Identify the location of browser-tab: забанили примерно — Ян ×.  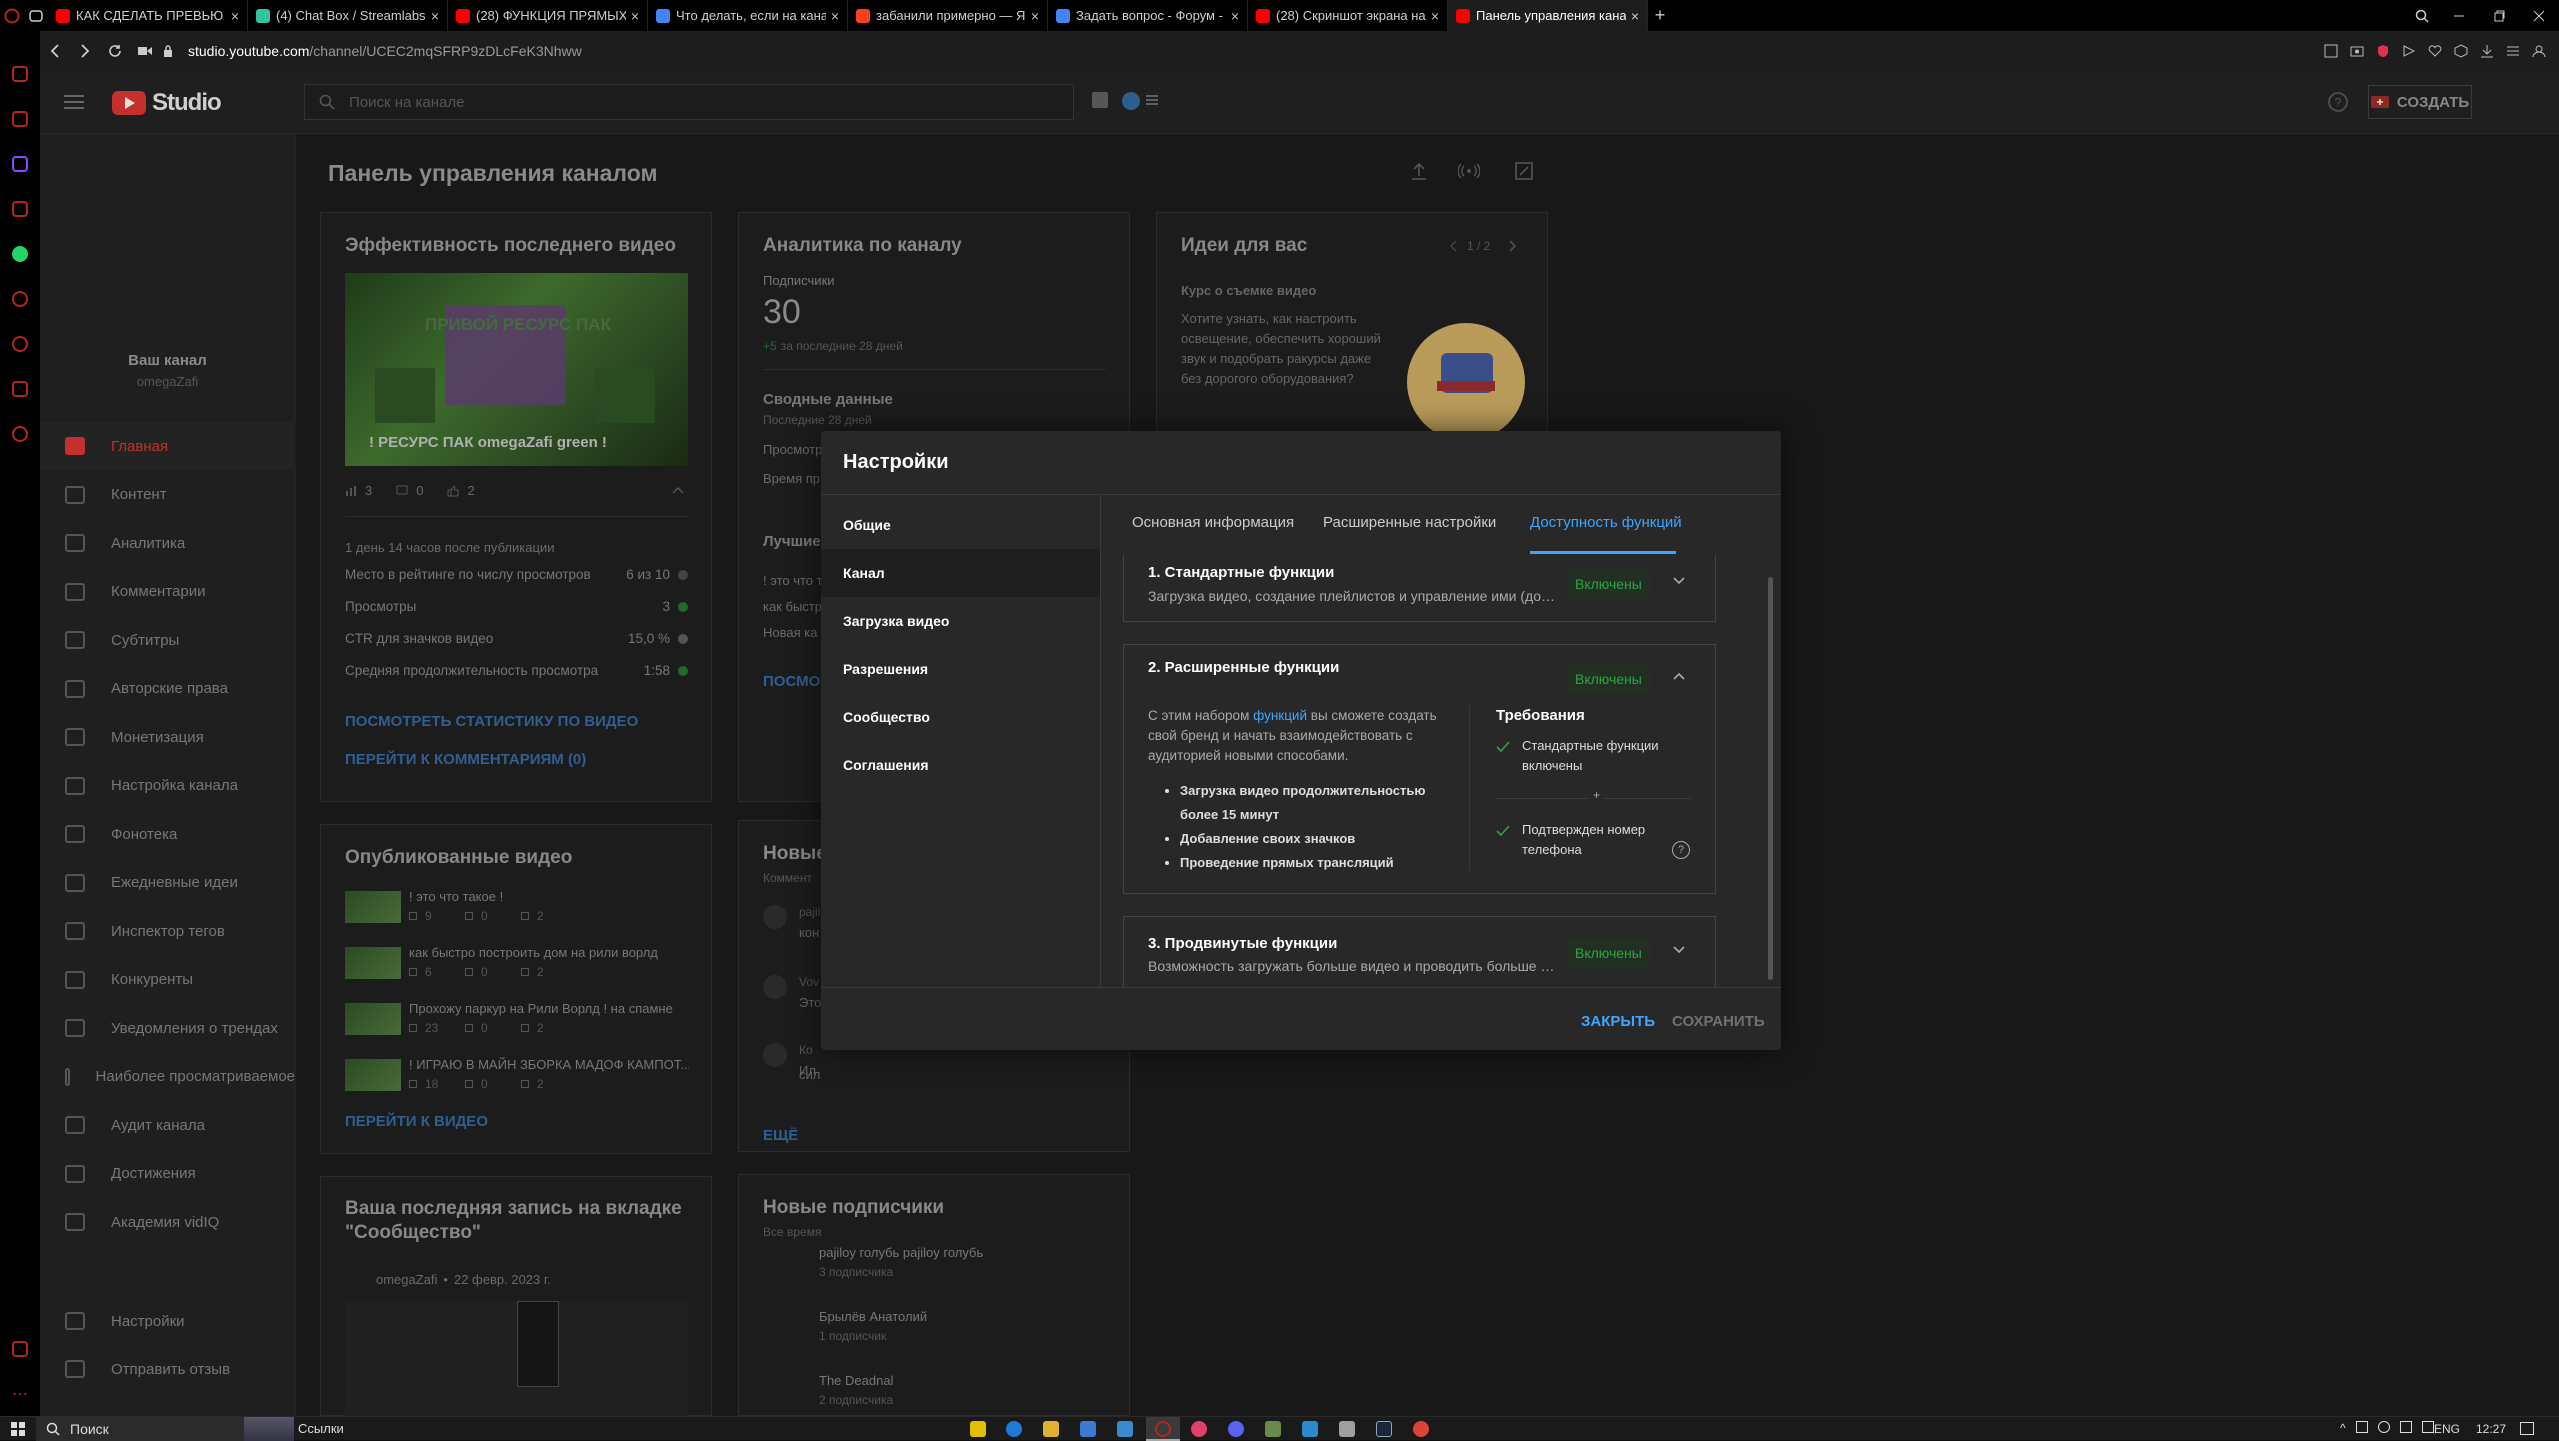
(948, 15).